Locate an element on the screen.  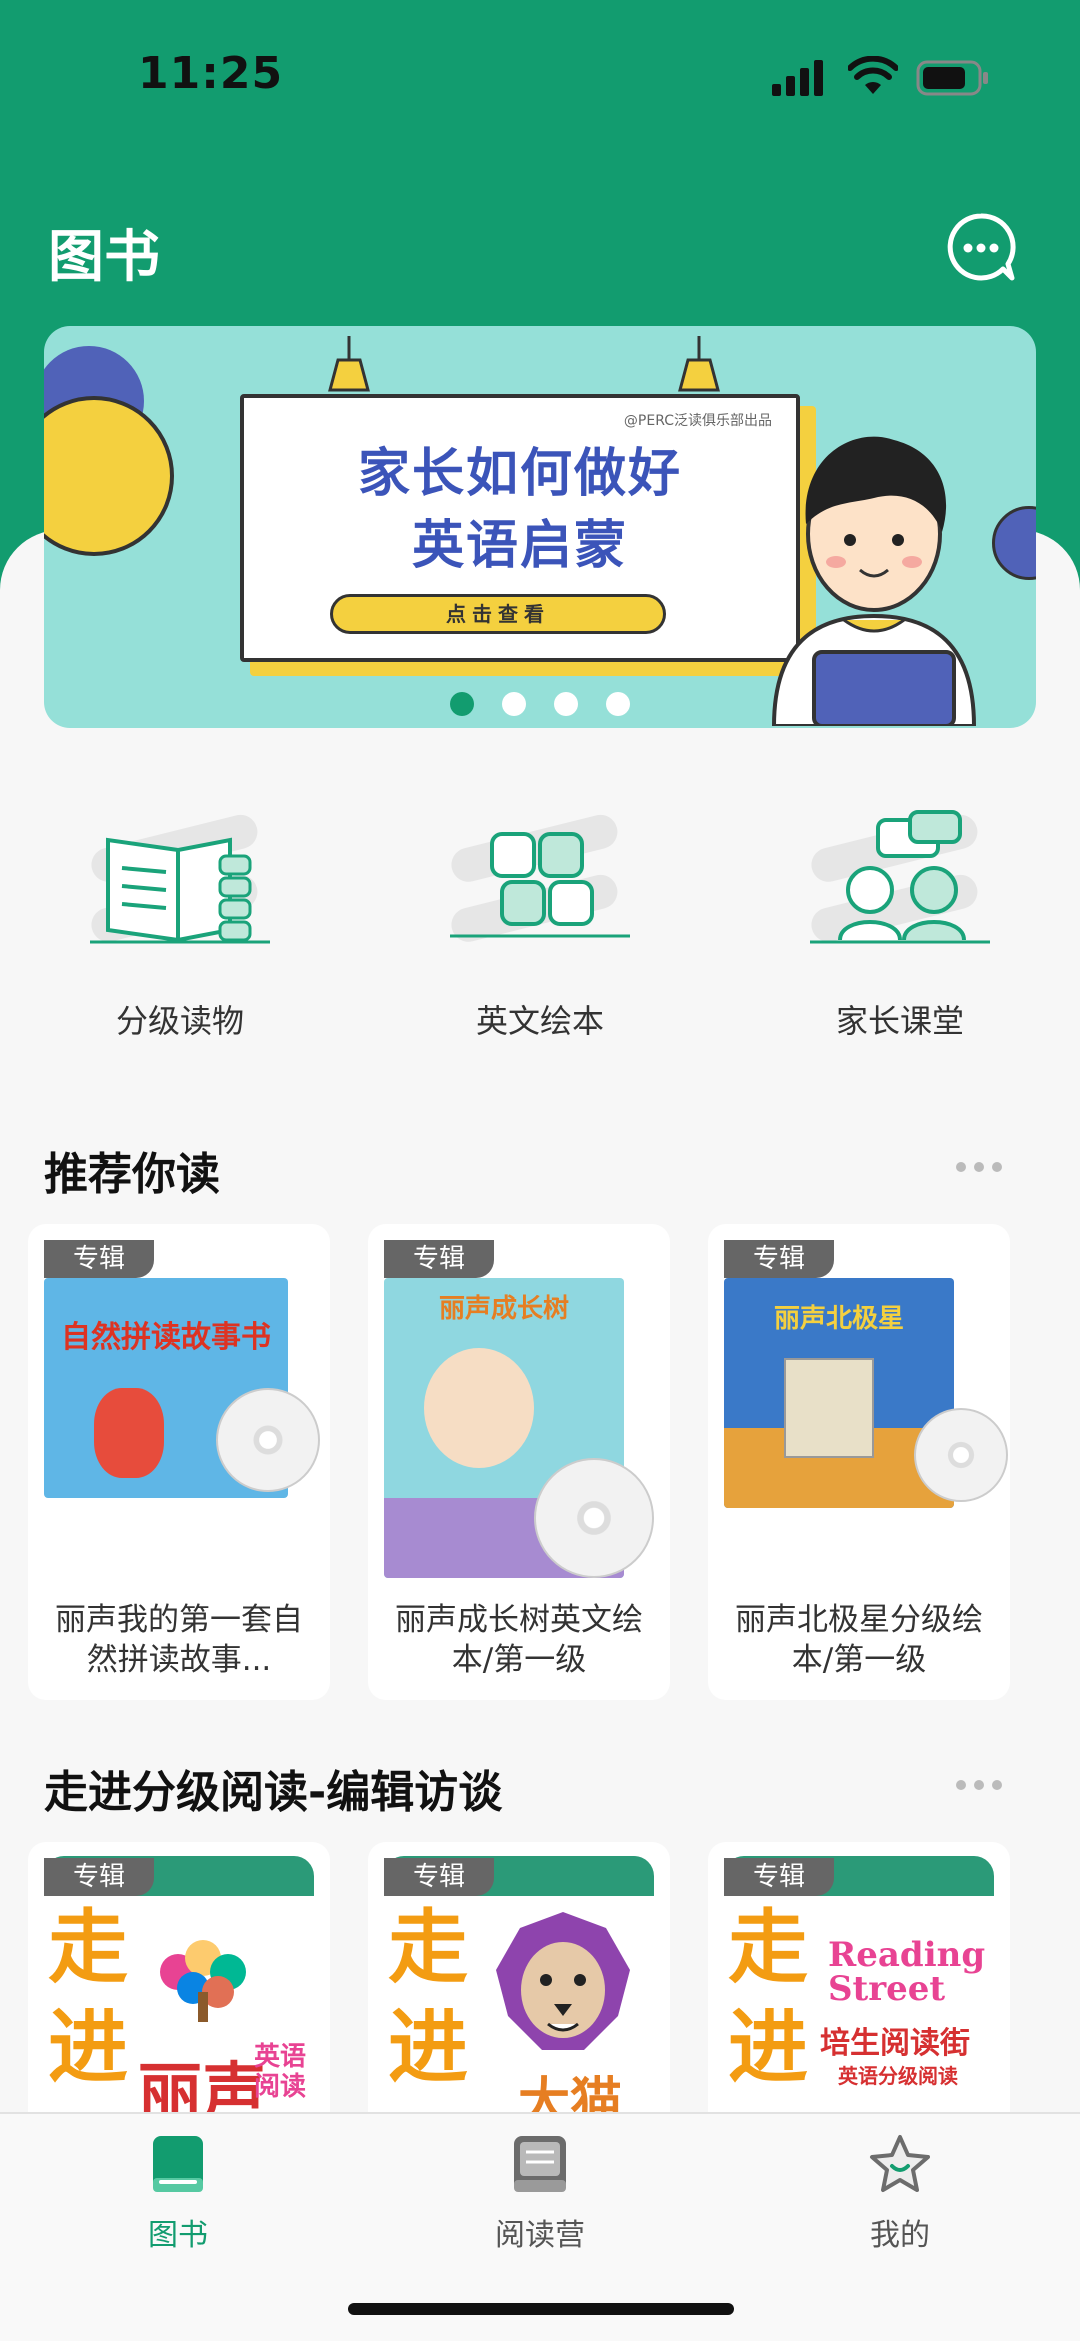
tab-mine: 我的 is located at coordinates (900, 2194).